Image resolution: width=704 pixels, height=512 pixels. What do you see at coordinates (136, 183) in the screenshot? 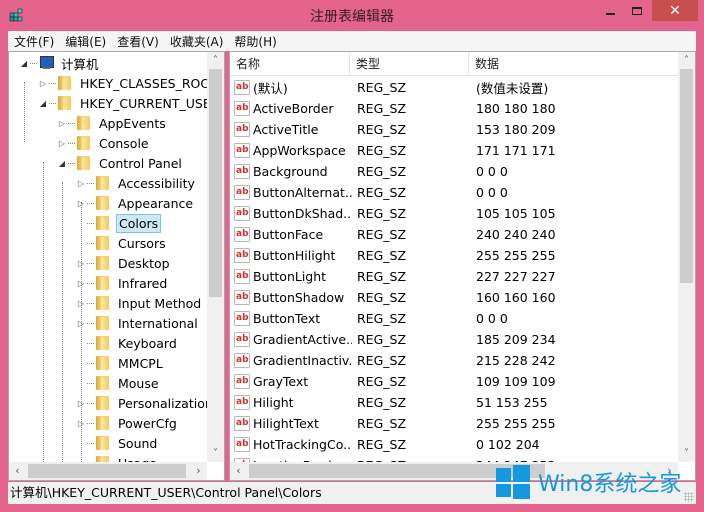
I see `tree-node: ▷ Accessibility` at bounding box center [136, 183].